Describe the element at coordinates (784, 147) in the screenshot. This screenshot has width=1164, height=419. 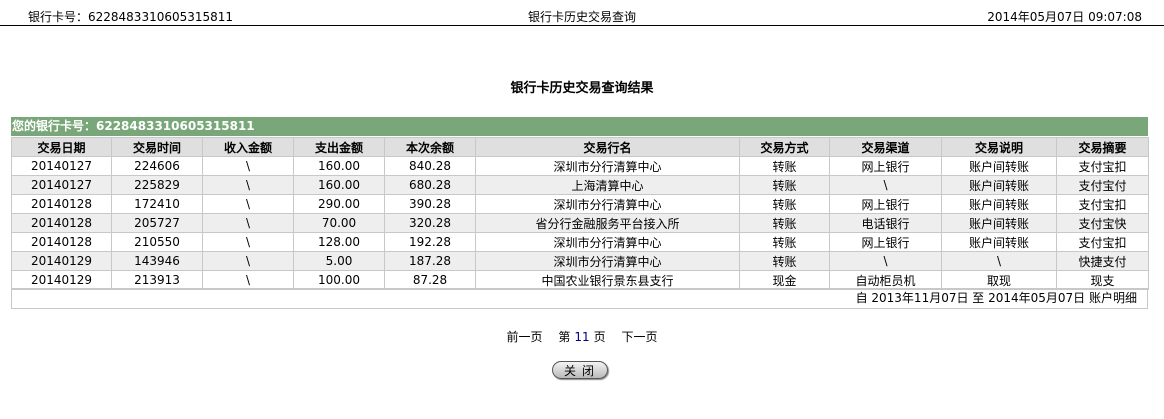
I see `column-header-method: 交易方式` at that location.